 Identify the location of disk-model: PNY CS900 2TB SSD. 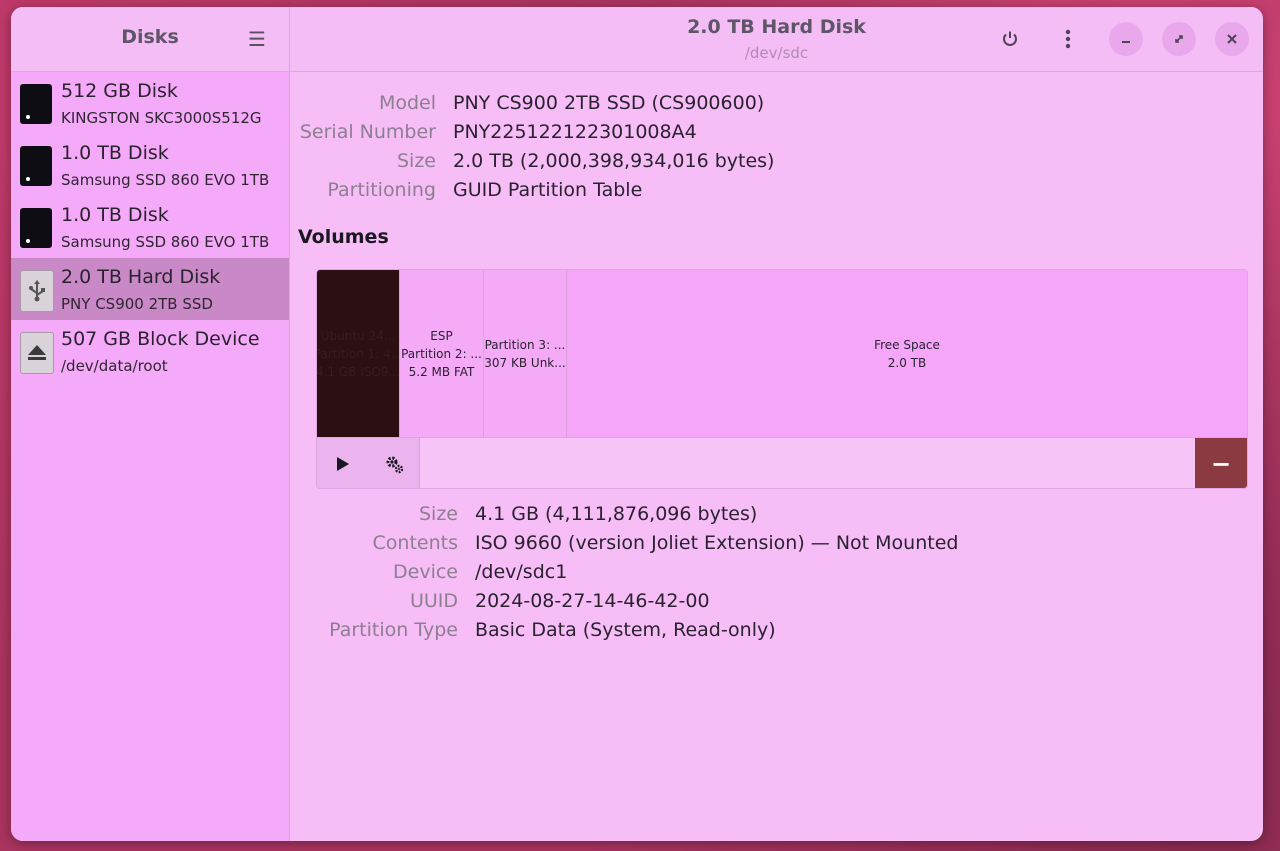
(137, 304).